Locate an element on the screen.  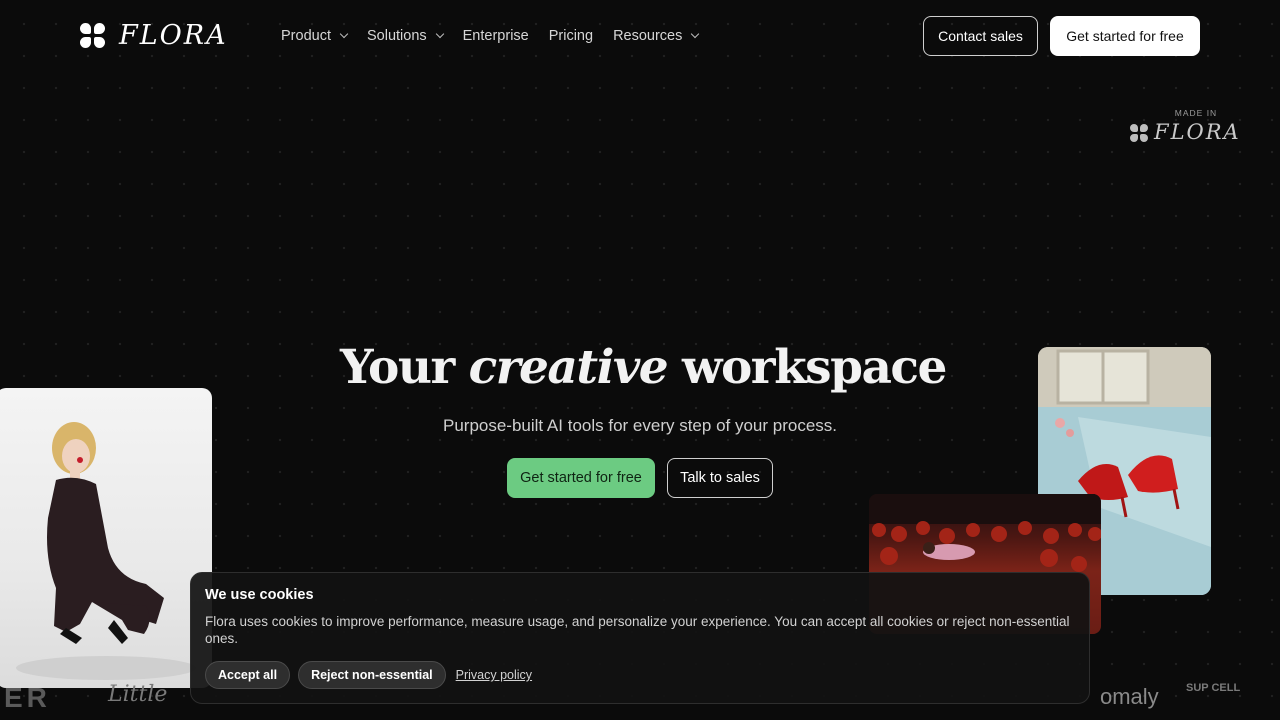
flora-logo: FLORA is located at coordinates (154, 35).